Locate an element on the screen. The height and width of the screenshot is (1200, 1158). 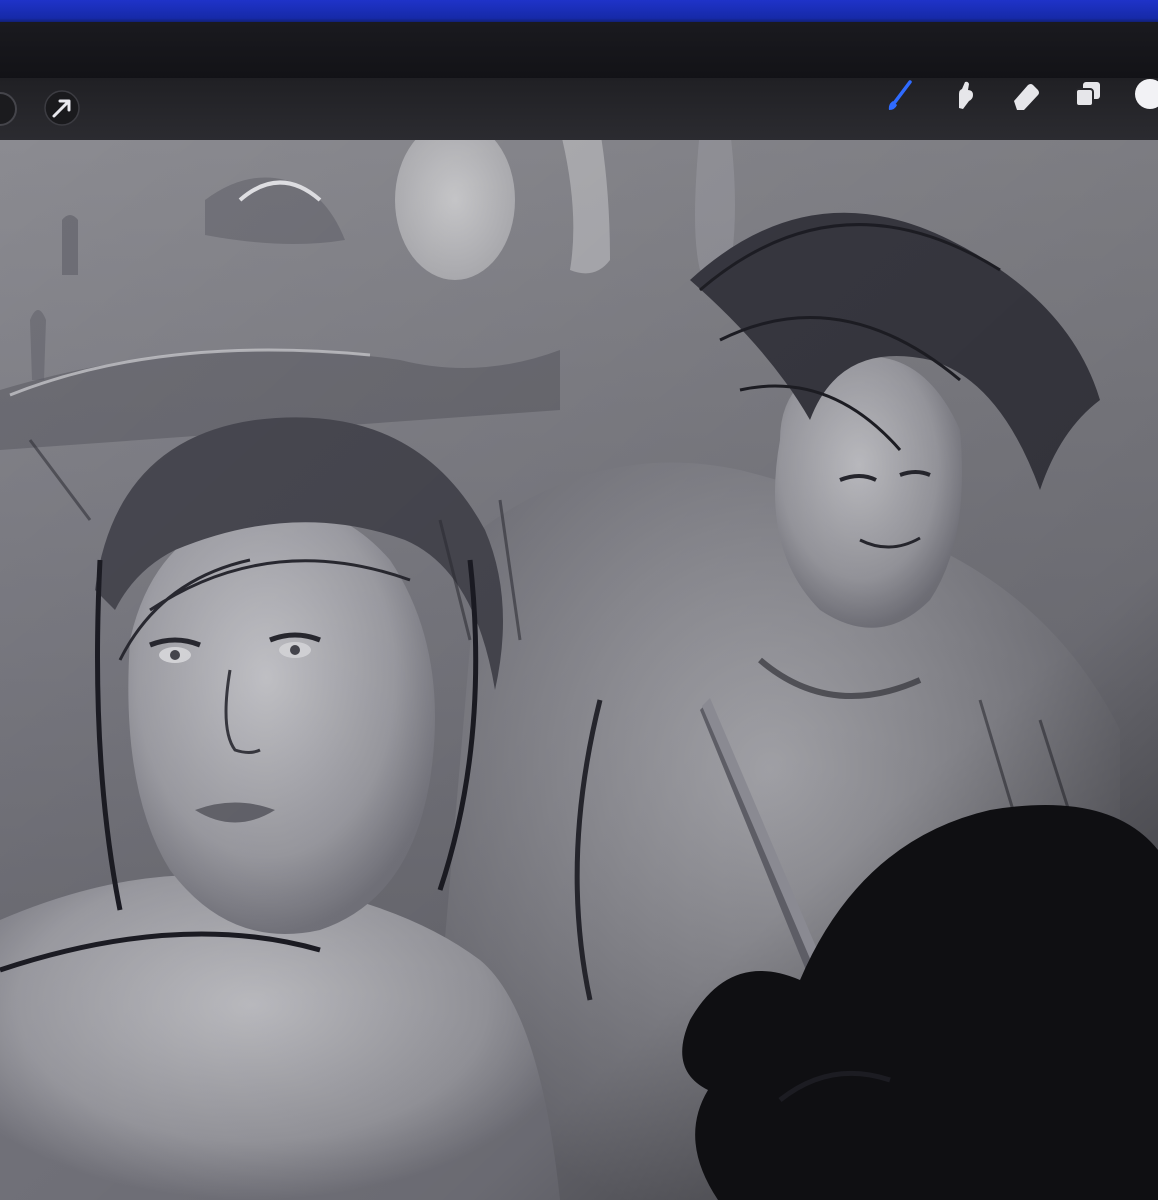
gallery-partial-icon is located at coordinates (10, 109).